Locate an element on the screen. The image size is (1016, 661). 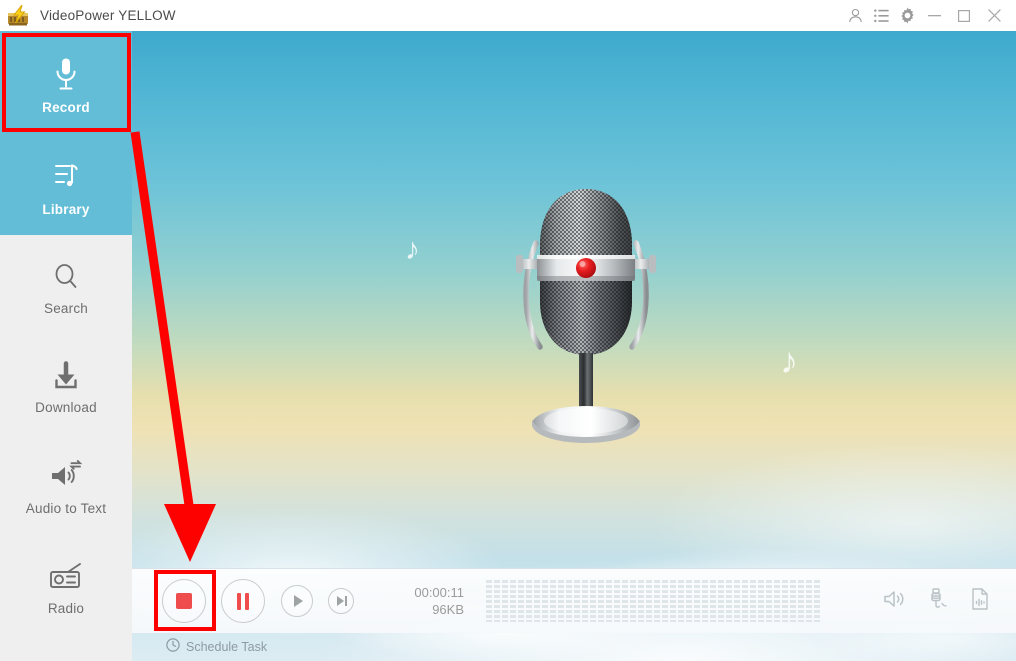
download-icon is located at coordinates (66, 371).